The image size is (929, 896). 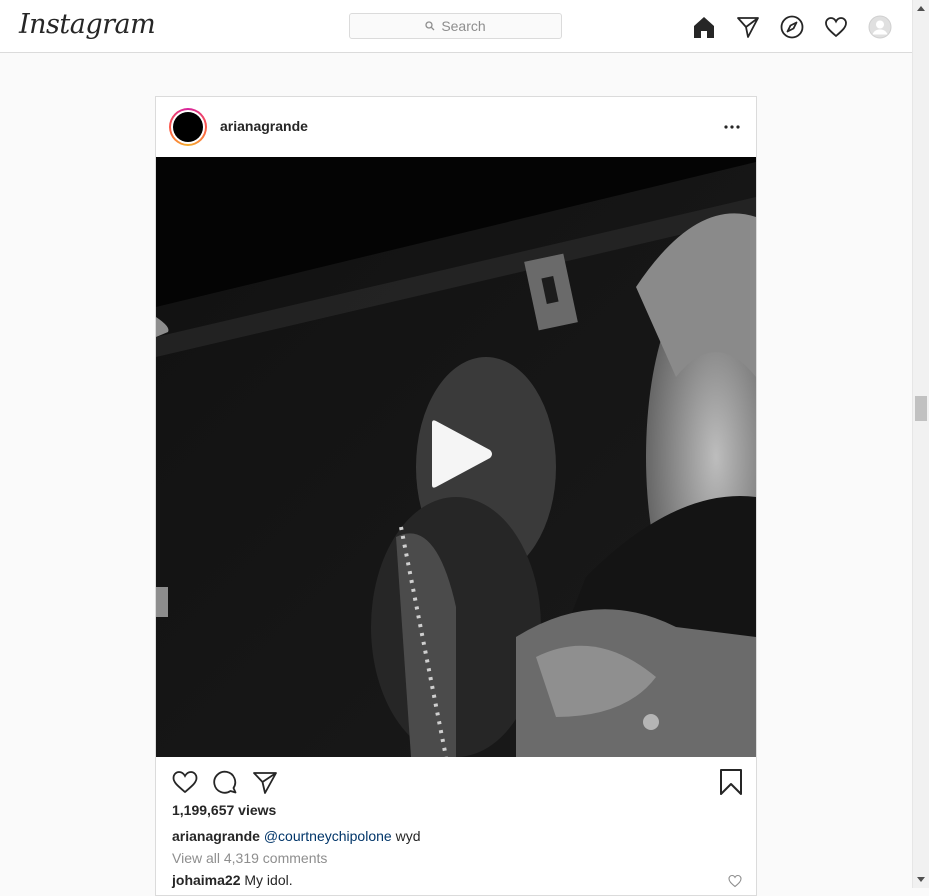 What do you see at coordinates (216, 836) in the screenshot?
I see `caption-username: arianagrande` at bounding box center [216, 836].